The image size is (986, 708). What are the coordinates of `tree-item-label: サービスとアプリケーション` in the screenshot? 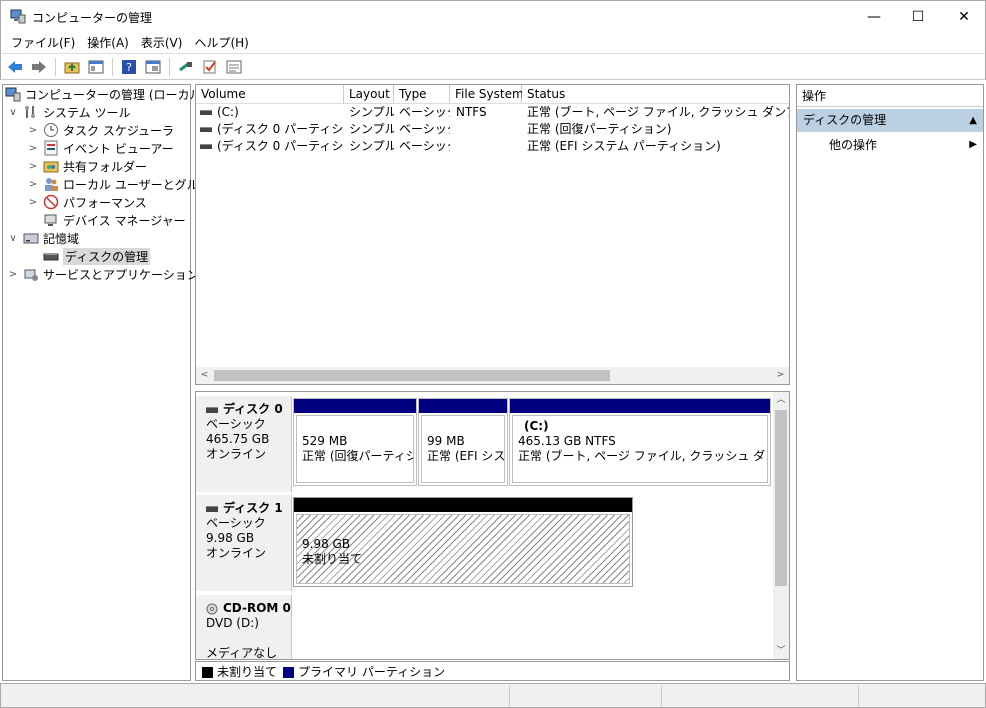 It's located at (121, 274).